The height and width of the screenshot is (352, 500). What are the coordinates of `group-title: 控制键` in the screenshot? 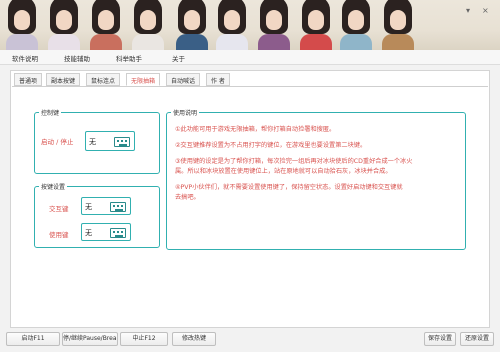 It's located at (50, 112).